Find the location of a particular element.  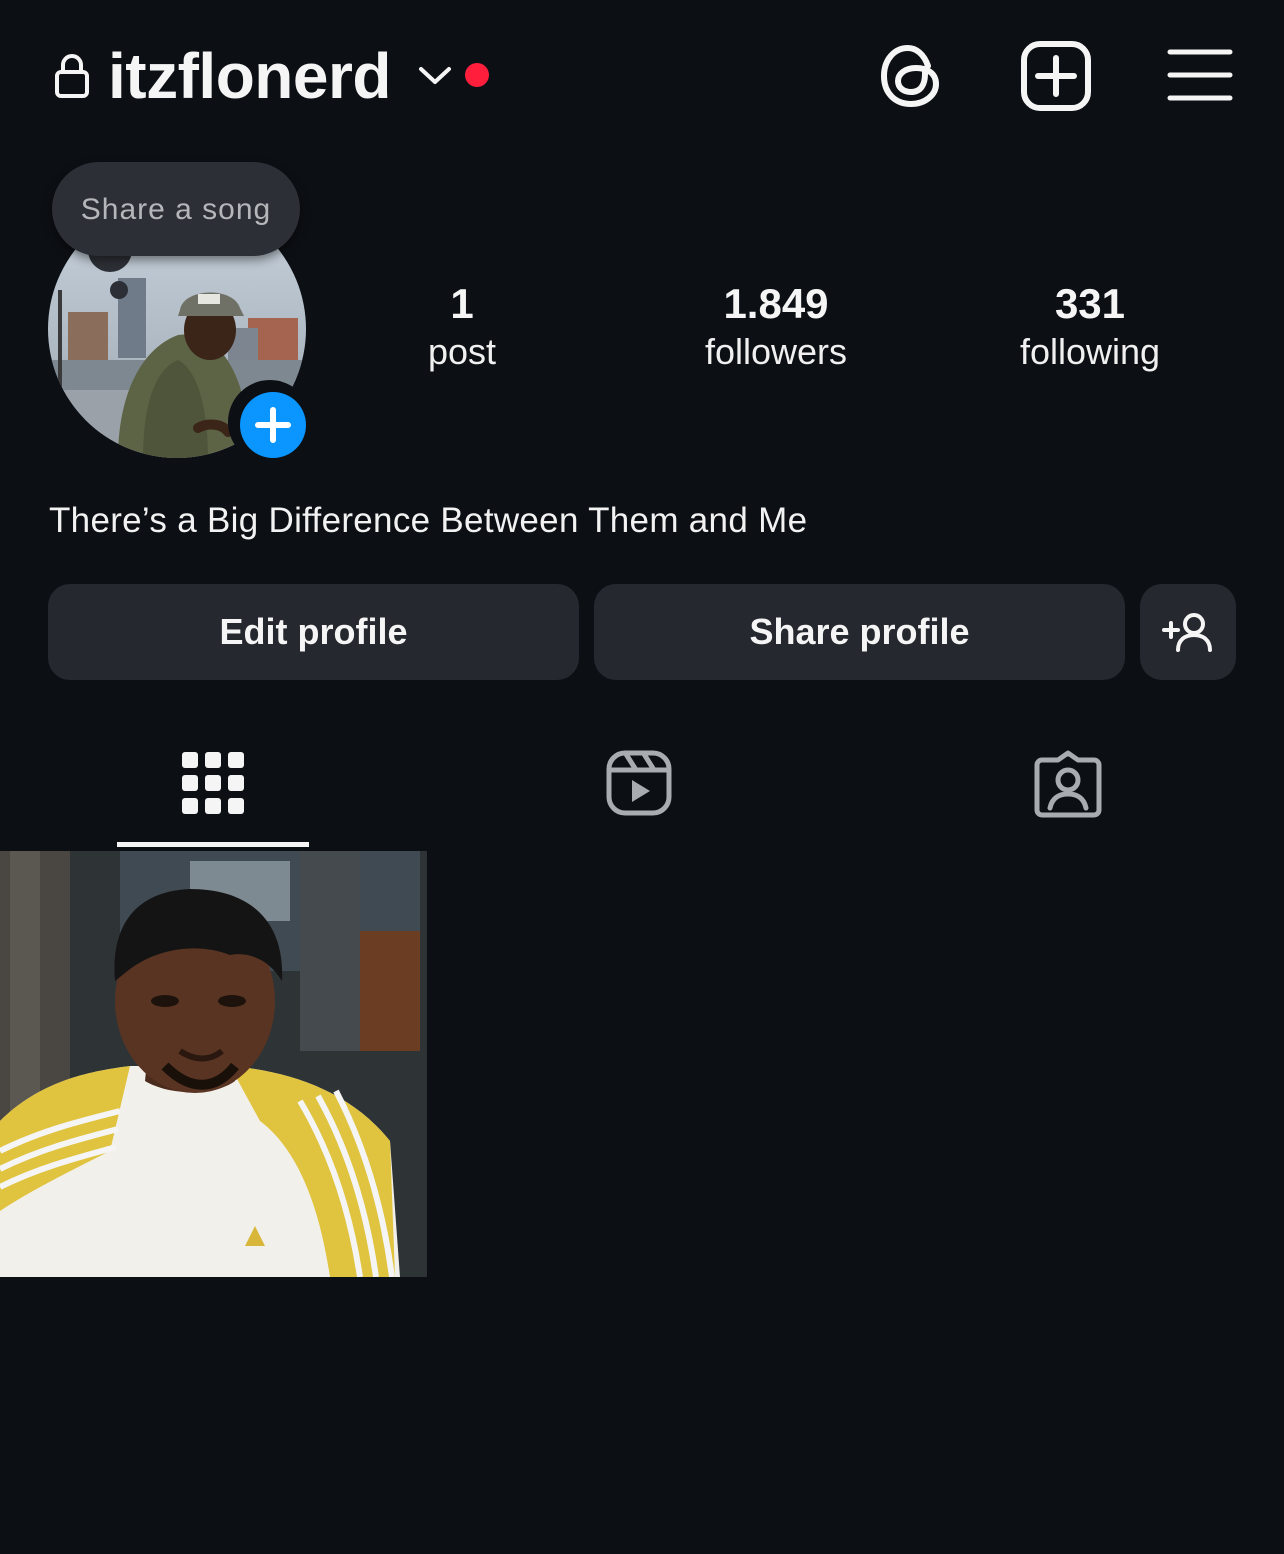

add-story-button is located at coordinates (270, 422).